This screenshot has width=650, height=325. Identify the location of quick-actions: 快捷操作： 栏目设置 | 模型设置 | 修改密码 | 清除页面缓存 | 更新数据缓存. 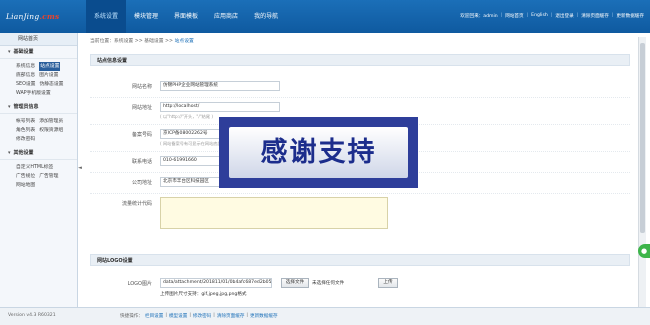
(199, 316).